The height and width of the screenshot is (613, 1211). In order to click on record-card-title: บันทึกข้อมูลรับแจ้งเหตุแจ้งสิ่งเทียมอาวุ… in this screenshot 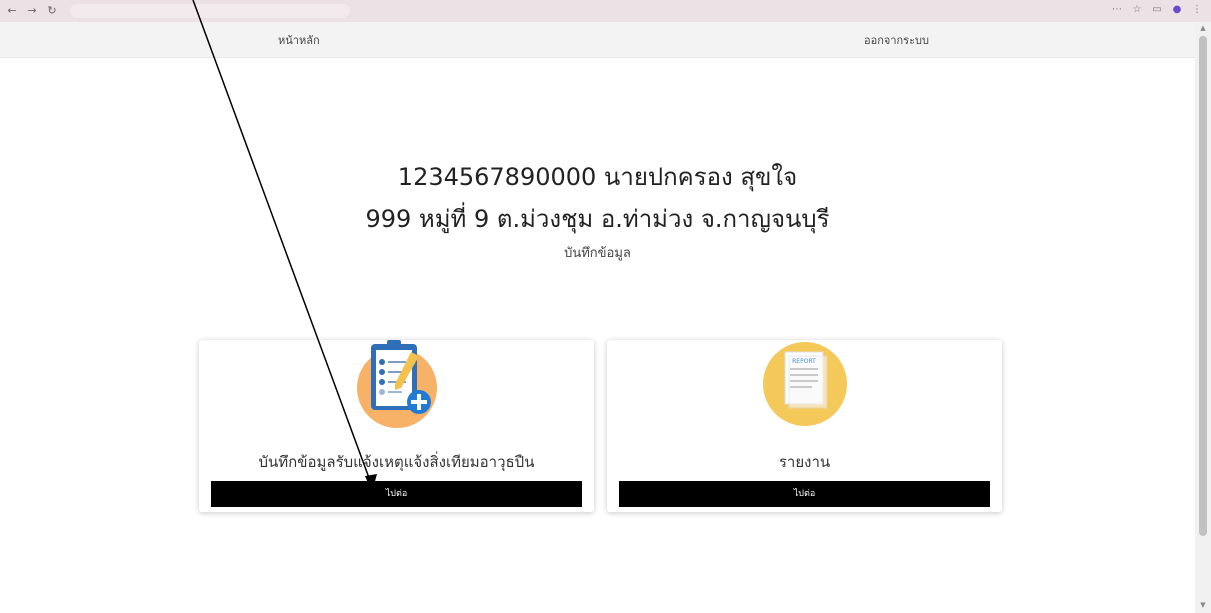, I will do `click(396, 462)`.